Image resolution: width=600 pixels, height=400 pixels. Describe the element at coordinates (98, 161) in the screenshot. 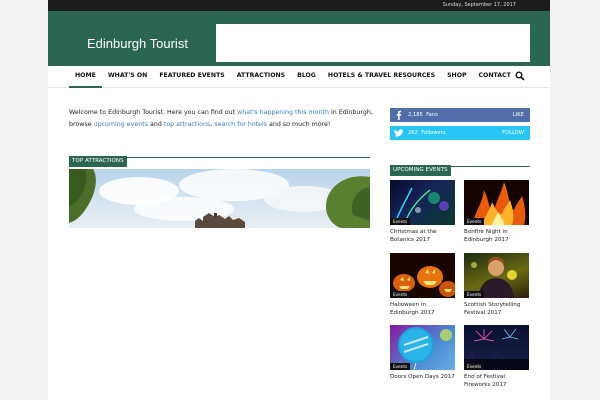

I see `top-attractions-title: TOP ATTRACTIONS` at that location.